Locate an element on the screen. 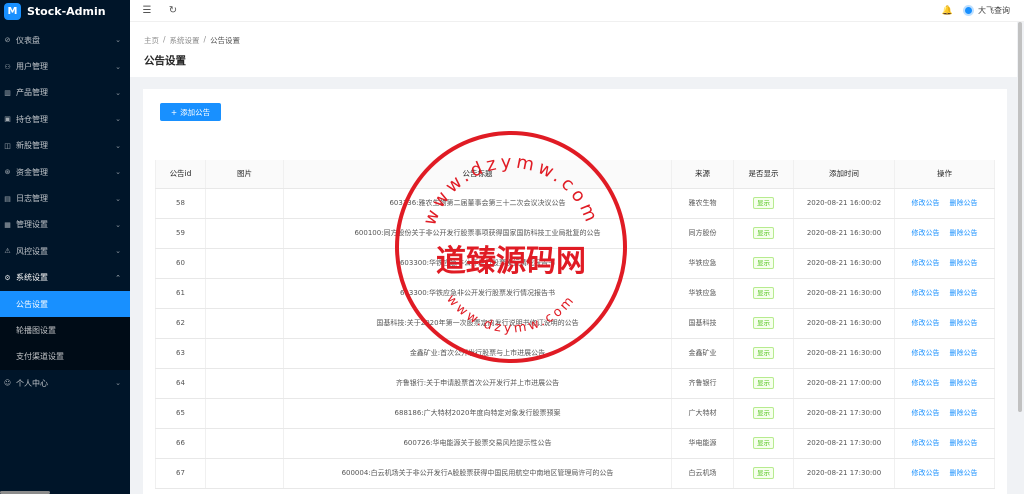 The height and width of the screenshot is (494, 1024). cell-title: 603336:雅农生物第二届董事会第三十二次会议决议公告 is located at coordinates (477, 203).